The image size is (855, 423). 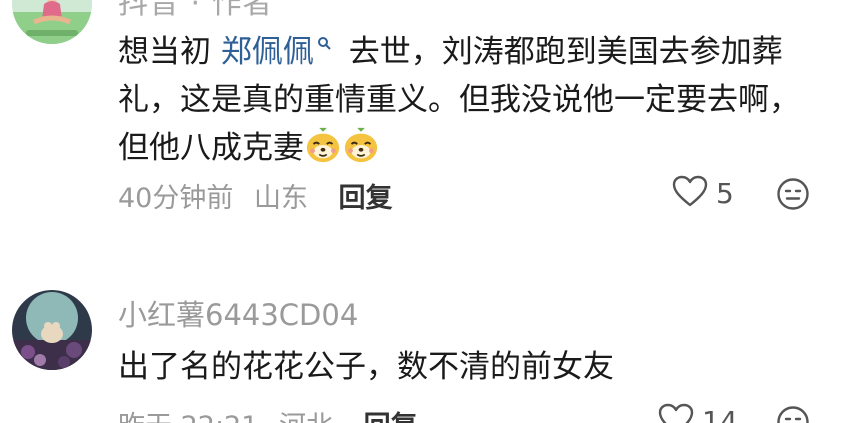 I want to click on comment-time: 昨天 22:21, so click(x=188, y=417).